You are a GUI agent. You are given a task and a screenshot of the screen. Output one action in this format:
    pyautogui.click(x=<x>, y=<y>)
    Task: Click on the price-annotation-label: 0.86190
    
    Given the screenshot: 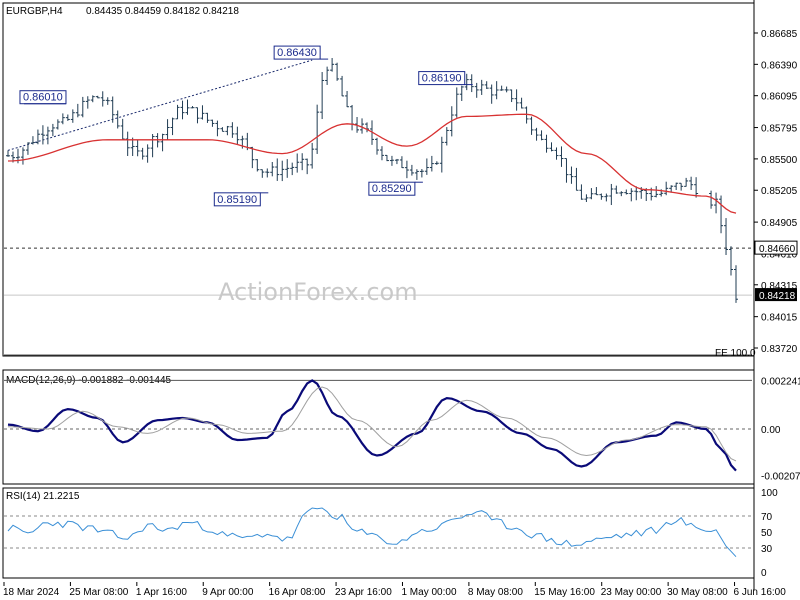 What is the action you would take?
    pyautogui.click(x=442, y=79)
    